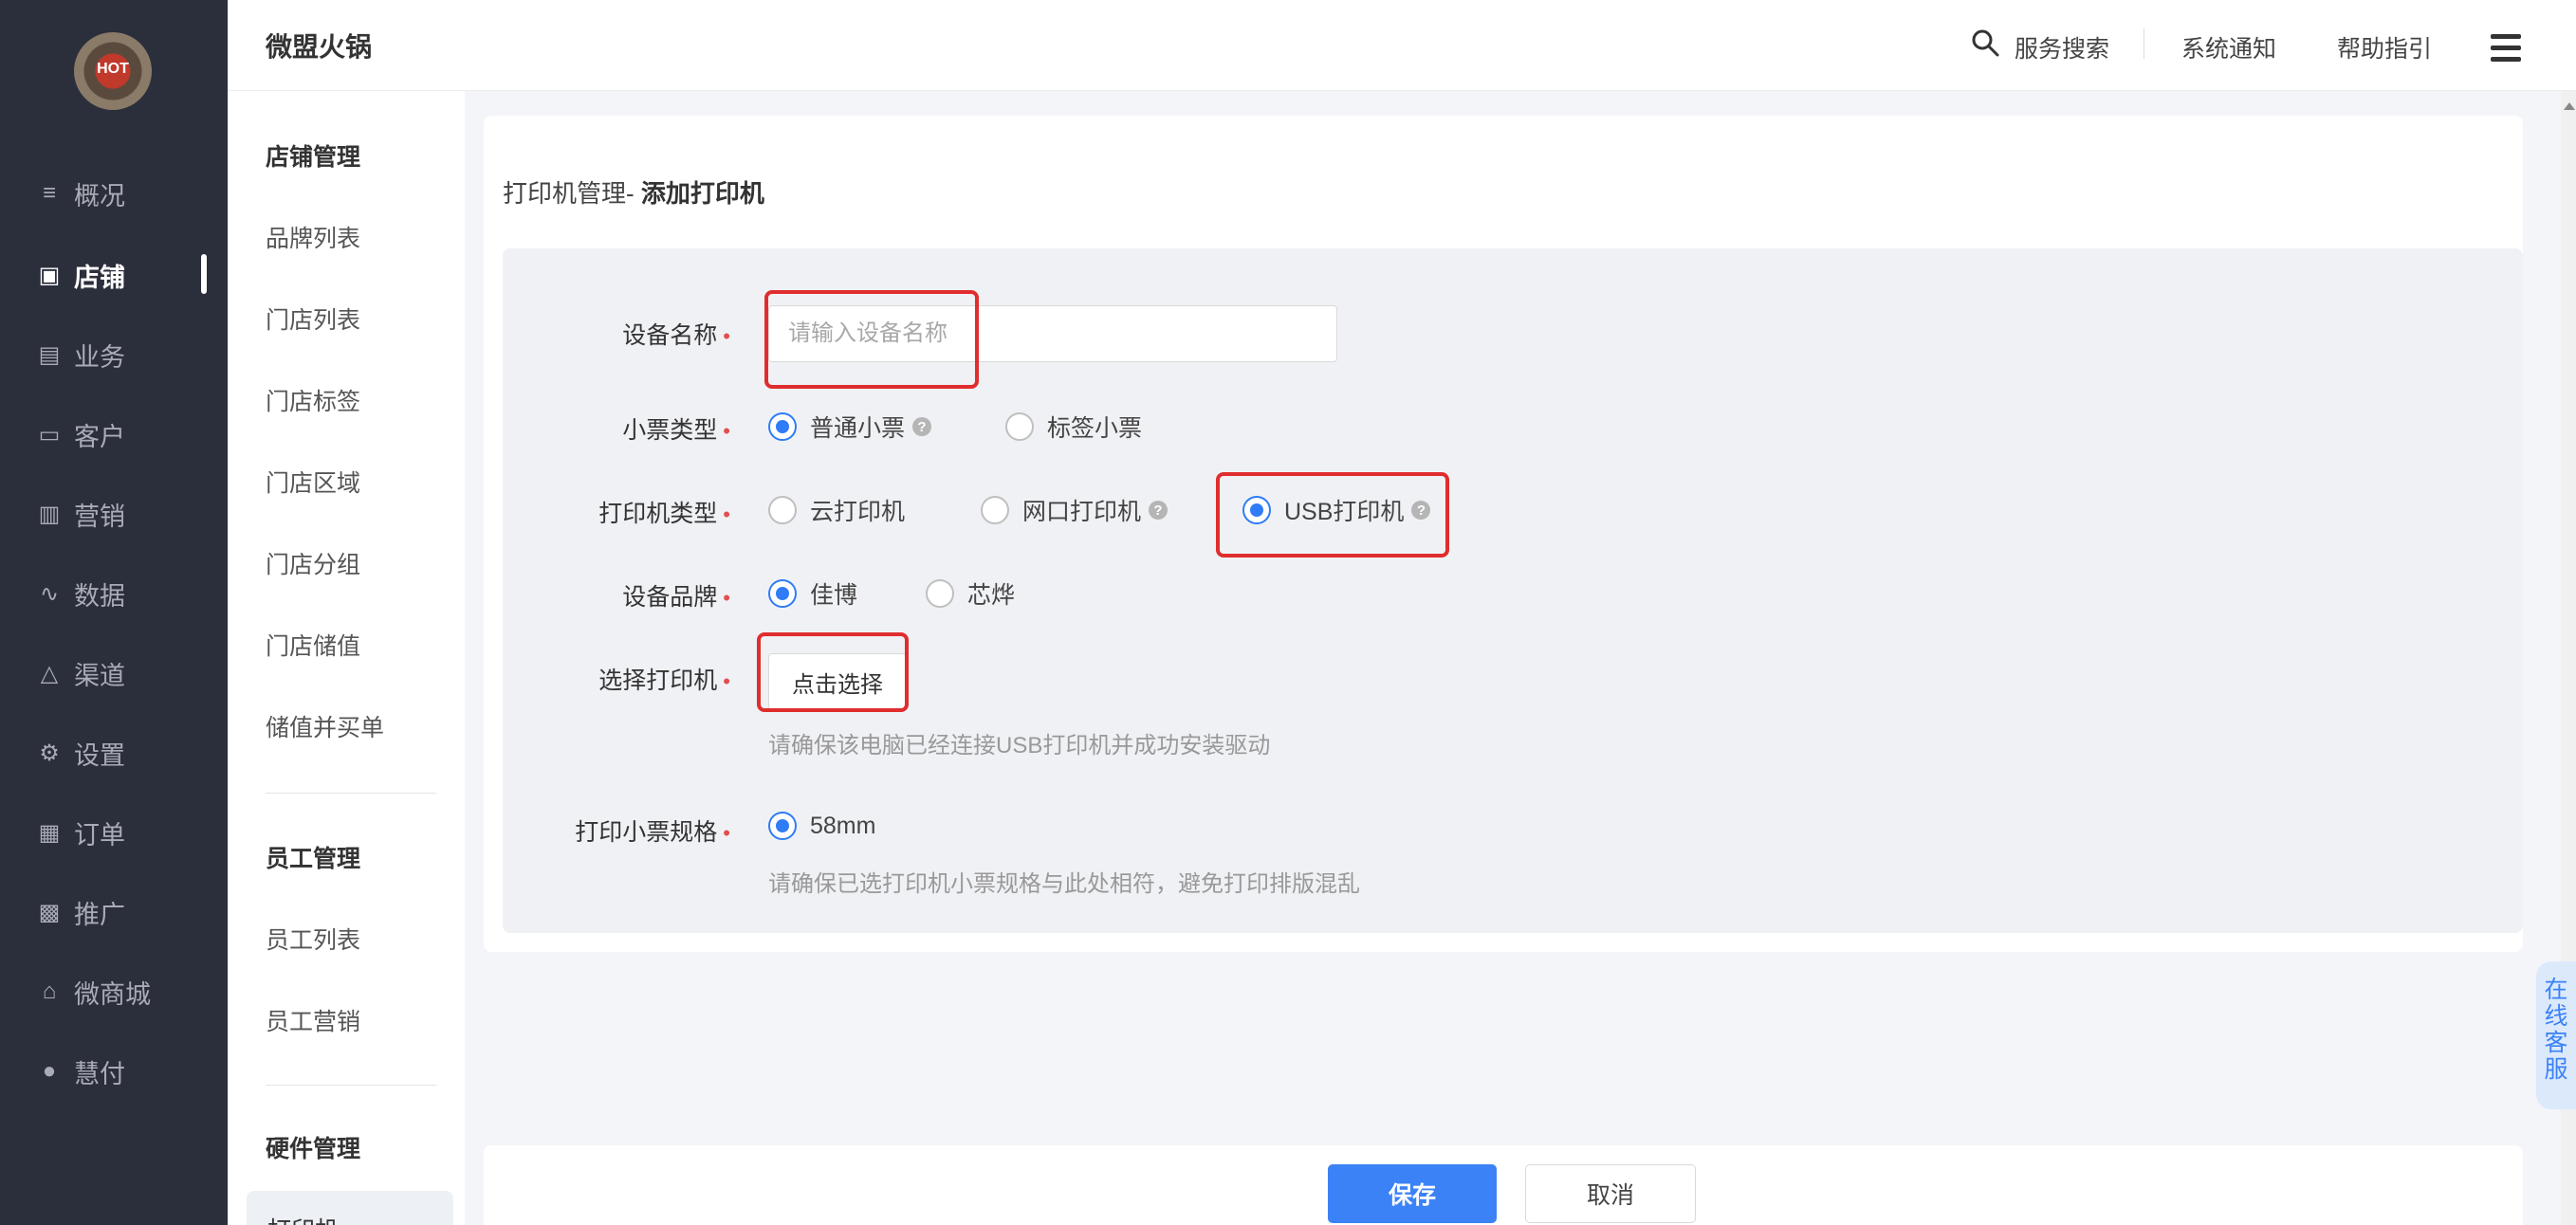 This screenshot has width=2576, height=1225. What do you see at coordinates (1082, 512) in the screenshot?
I see `radio-label: 网口打印机` at bounding box center [1082, 512].